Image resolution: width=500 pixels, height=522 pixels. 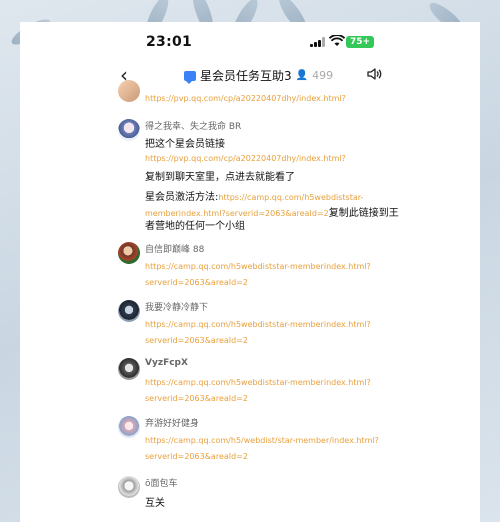 I want to click on sender-name: VyzFcpX, so click(x=166, y=363).